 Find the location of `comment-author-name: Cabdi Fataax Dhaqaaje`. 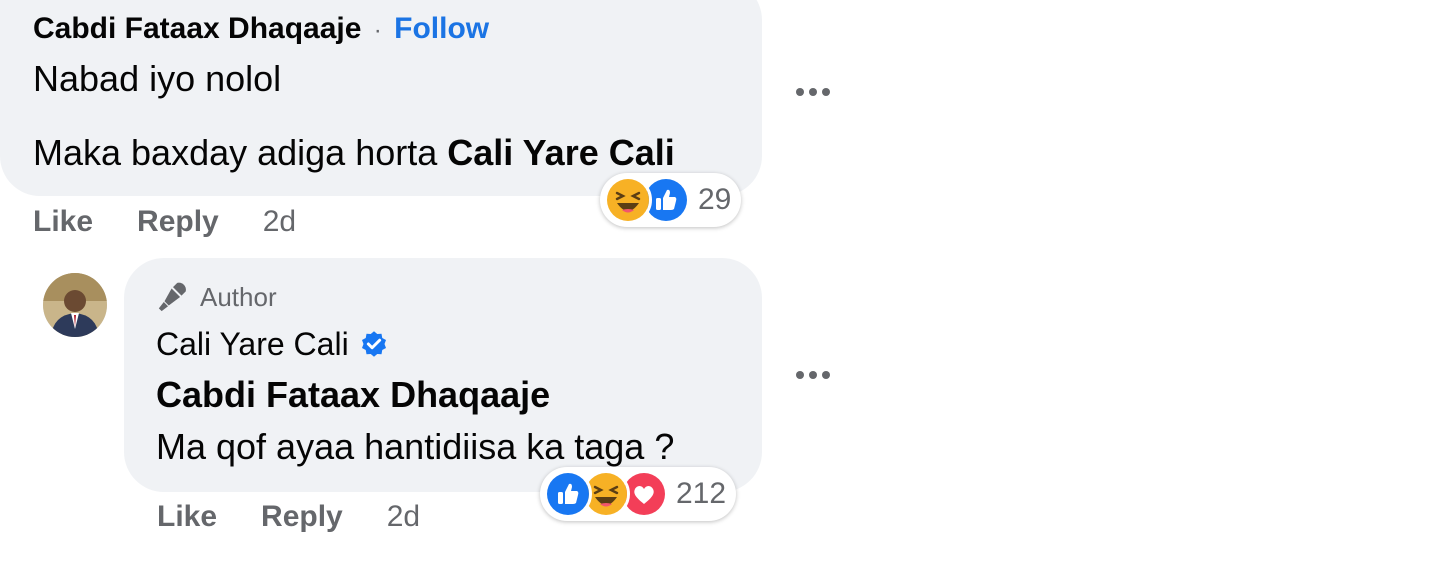

comment-author-name: Cabdi Fataax Dhaqaaje is located at coordinates (197, 28).